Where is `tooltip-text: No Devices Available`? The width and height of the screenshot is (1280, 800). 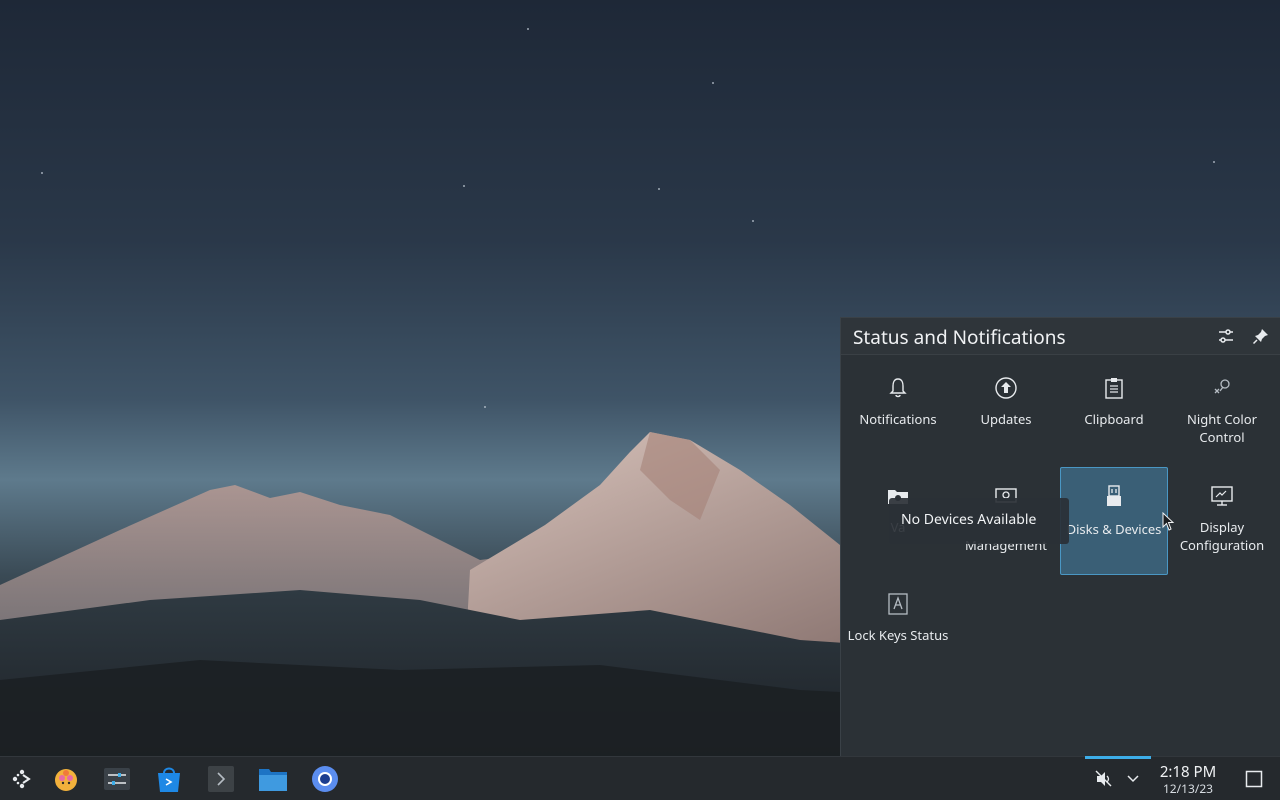 tooltip-text: No Devices Available is located at coordinates (969, 519).